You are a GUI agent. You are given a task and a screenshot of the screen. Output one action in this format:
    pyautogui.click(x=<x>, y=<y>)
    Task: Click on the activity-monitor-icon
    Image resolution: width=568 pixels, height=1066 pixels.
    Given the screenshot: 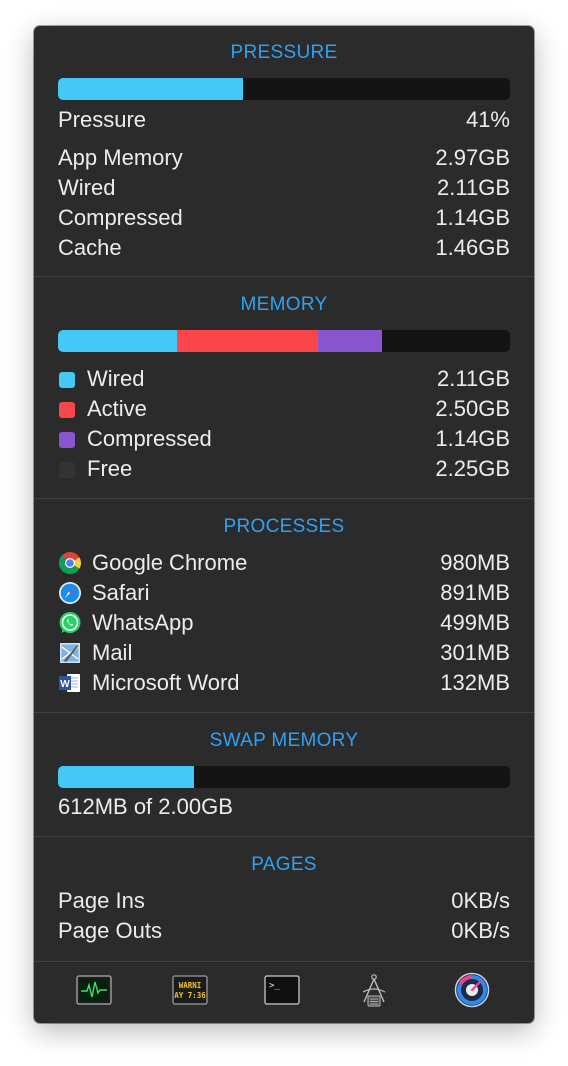 What is the action you would take?
    pyautogui.click(x=94, y=992)
    